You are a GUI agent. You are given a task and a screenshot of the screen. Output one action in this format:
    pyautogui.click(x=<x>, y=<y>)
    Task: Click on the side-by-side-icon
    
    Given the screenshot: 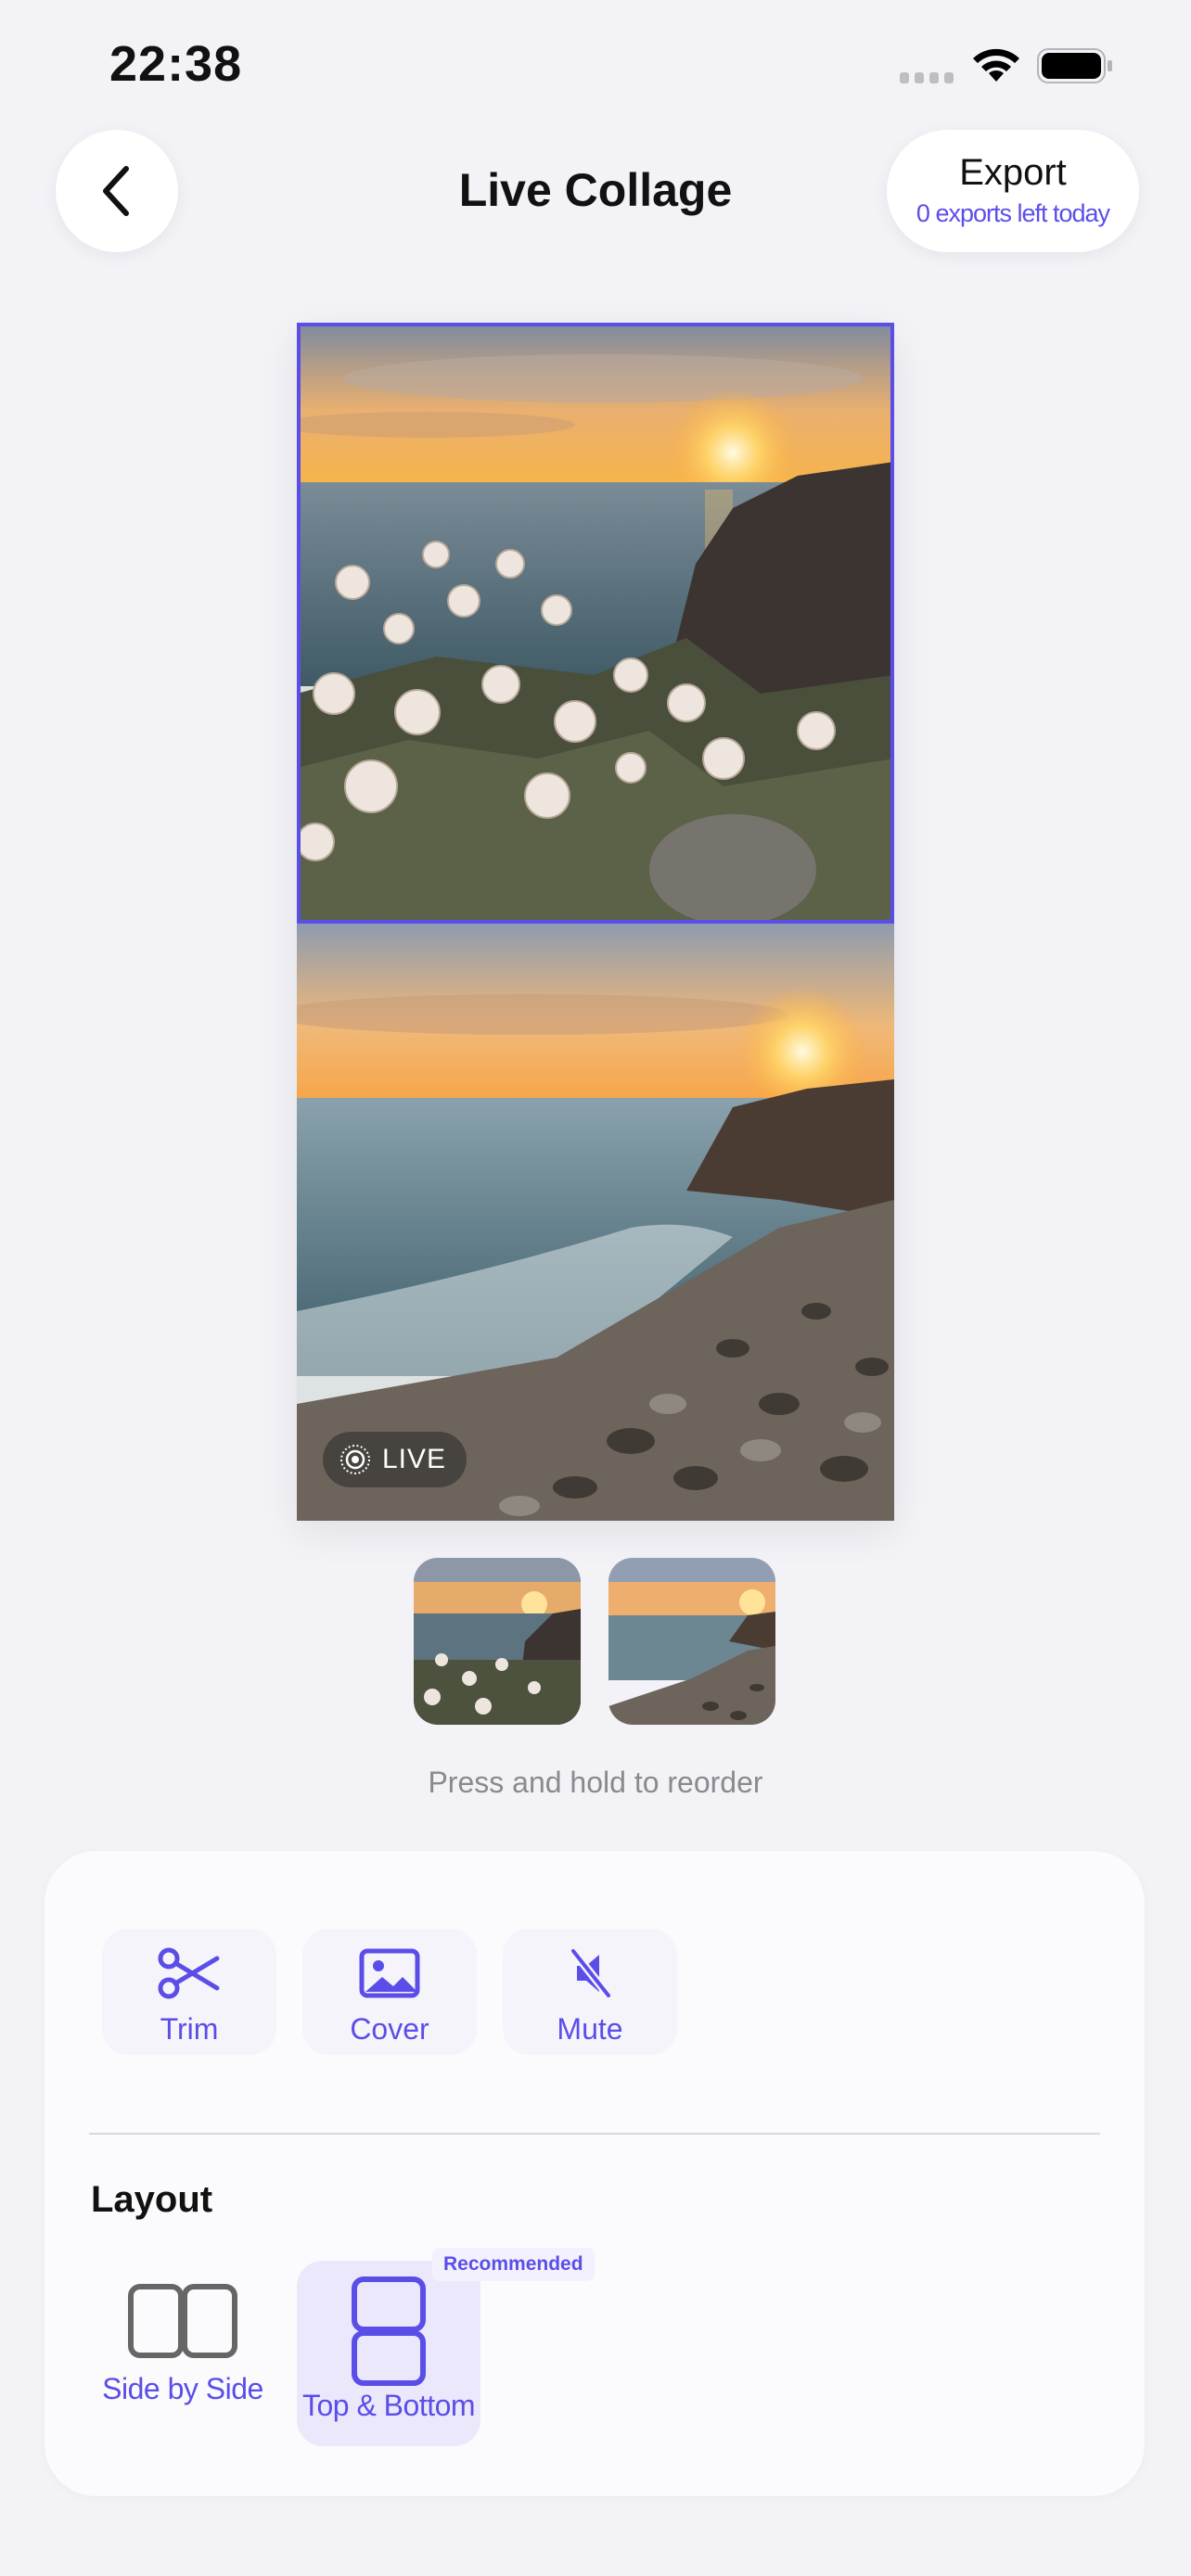 What is the action you would take?
    pyautogui.click(x=183, y=2321)
    